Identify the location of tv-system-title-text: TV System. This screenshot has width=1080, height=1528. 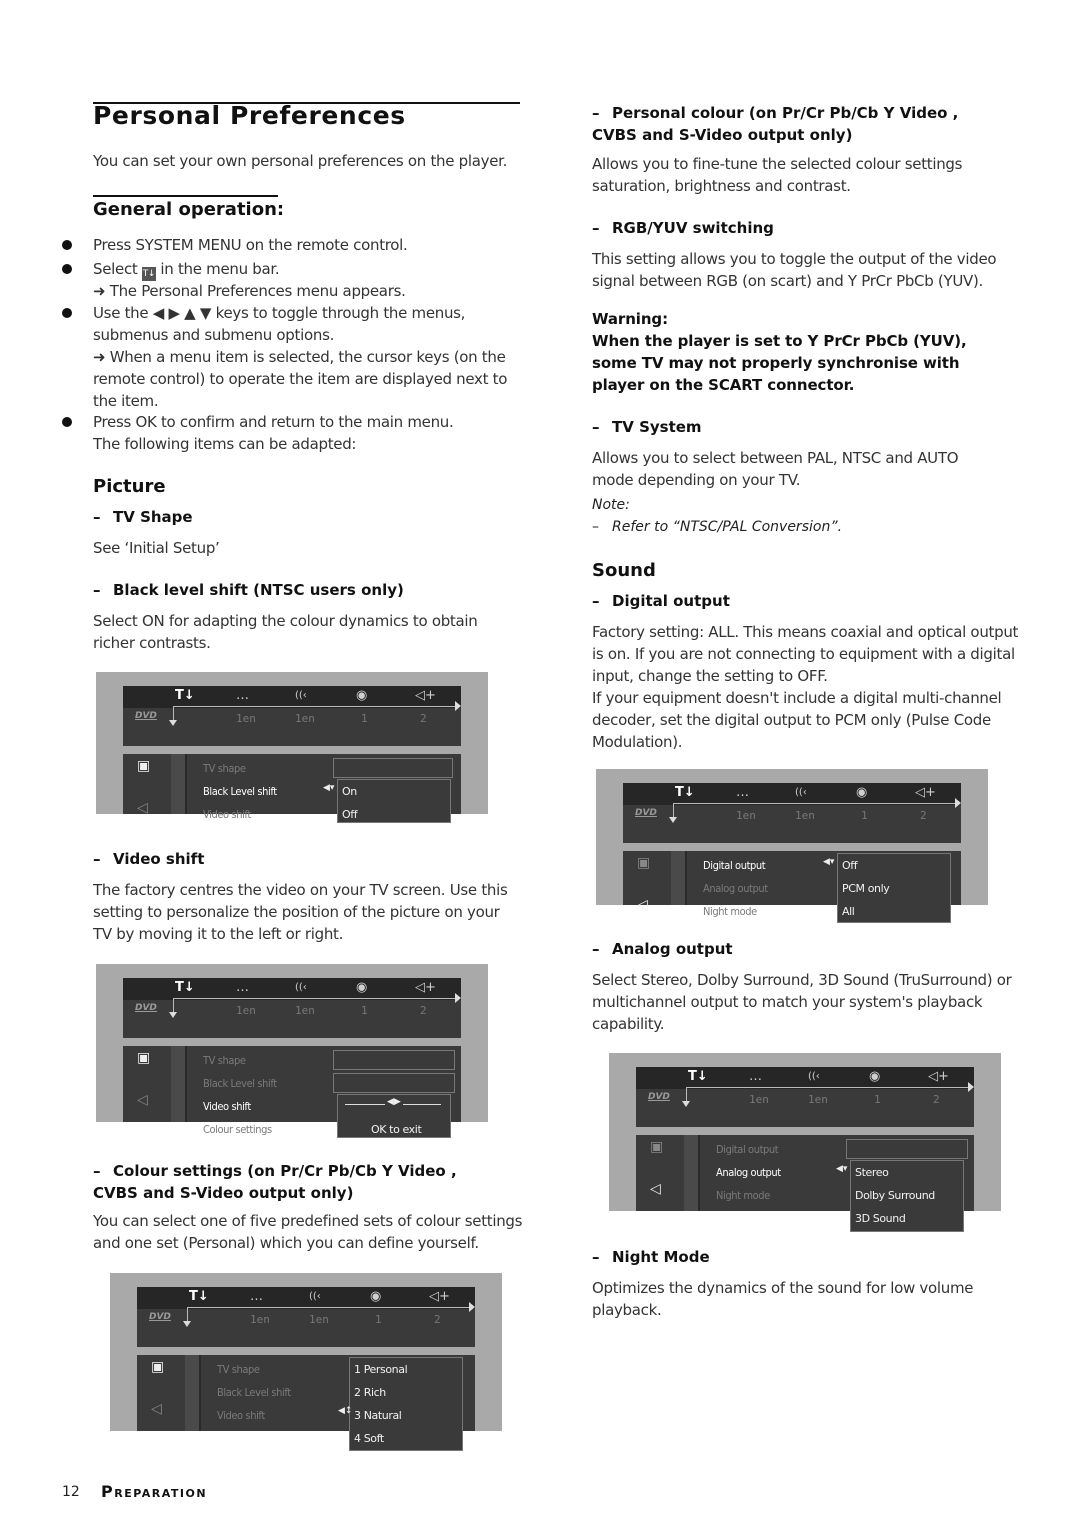
(657, 427).